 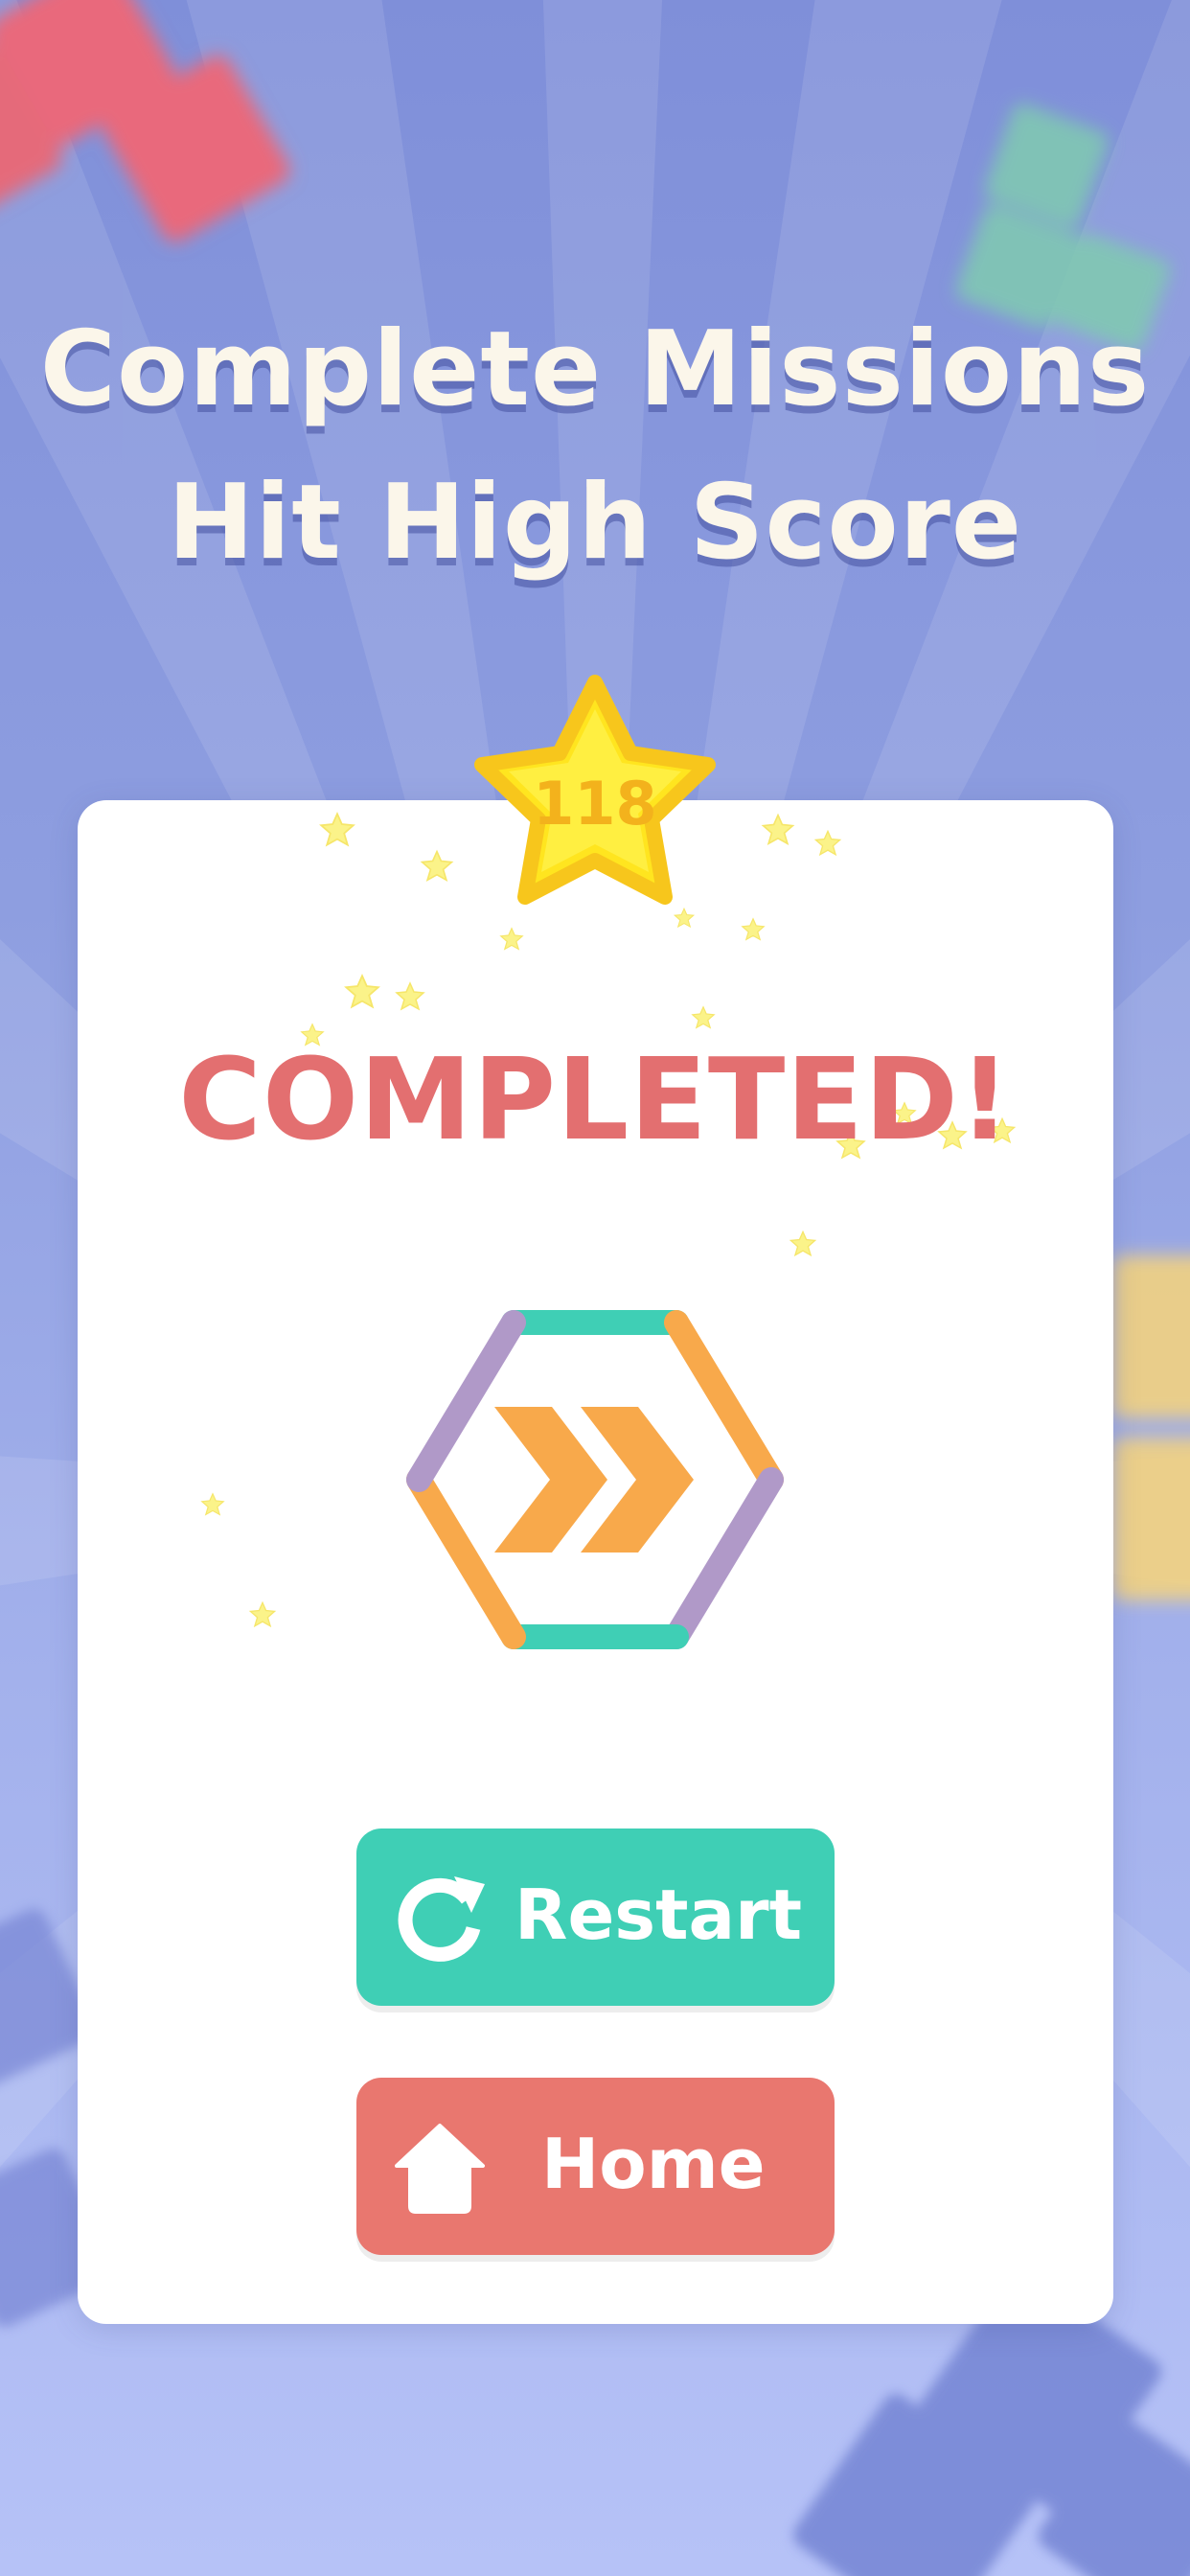 What do you see at coordinates (595, 1099) in the screenshot?
I see `completed-title: COMPLETED!` at bounding box center [595, 1099].